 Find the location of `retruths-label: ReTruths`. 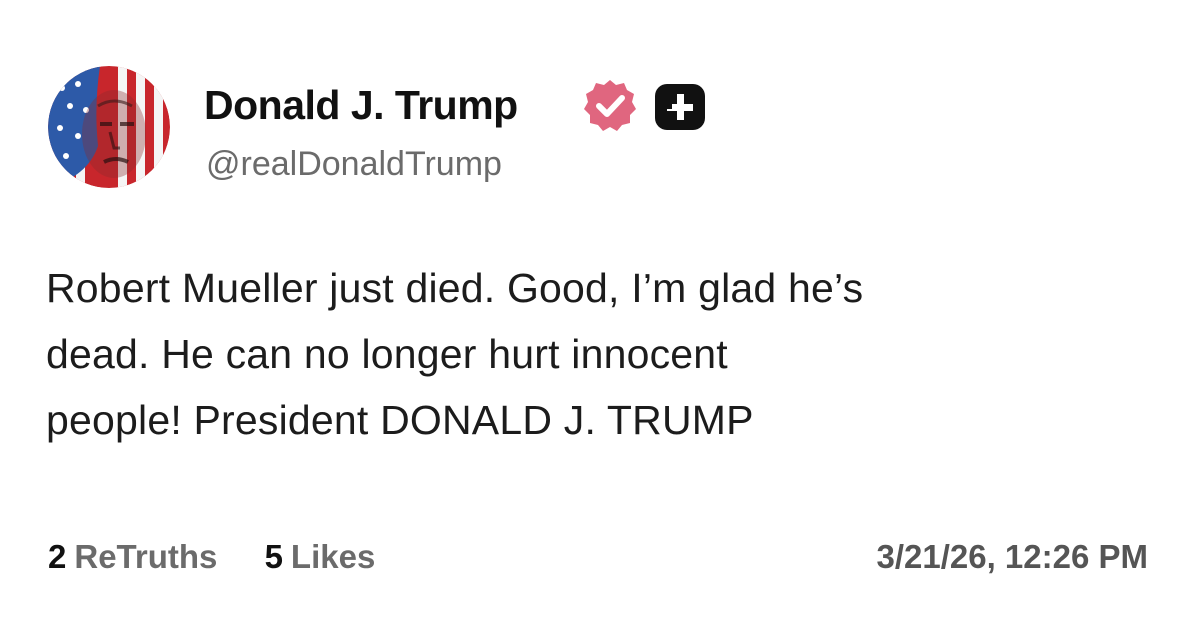

retruths-label: ReTruths is located at coordinates (146, 556).